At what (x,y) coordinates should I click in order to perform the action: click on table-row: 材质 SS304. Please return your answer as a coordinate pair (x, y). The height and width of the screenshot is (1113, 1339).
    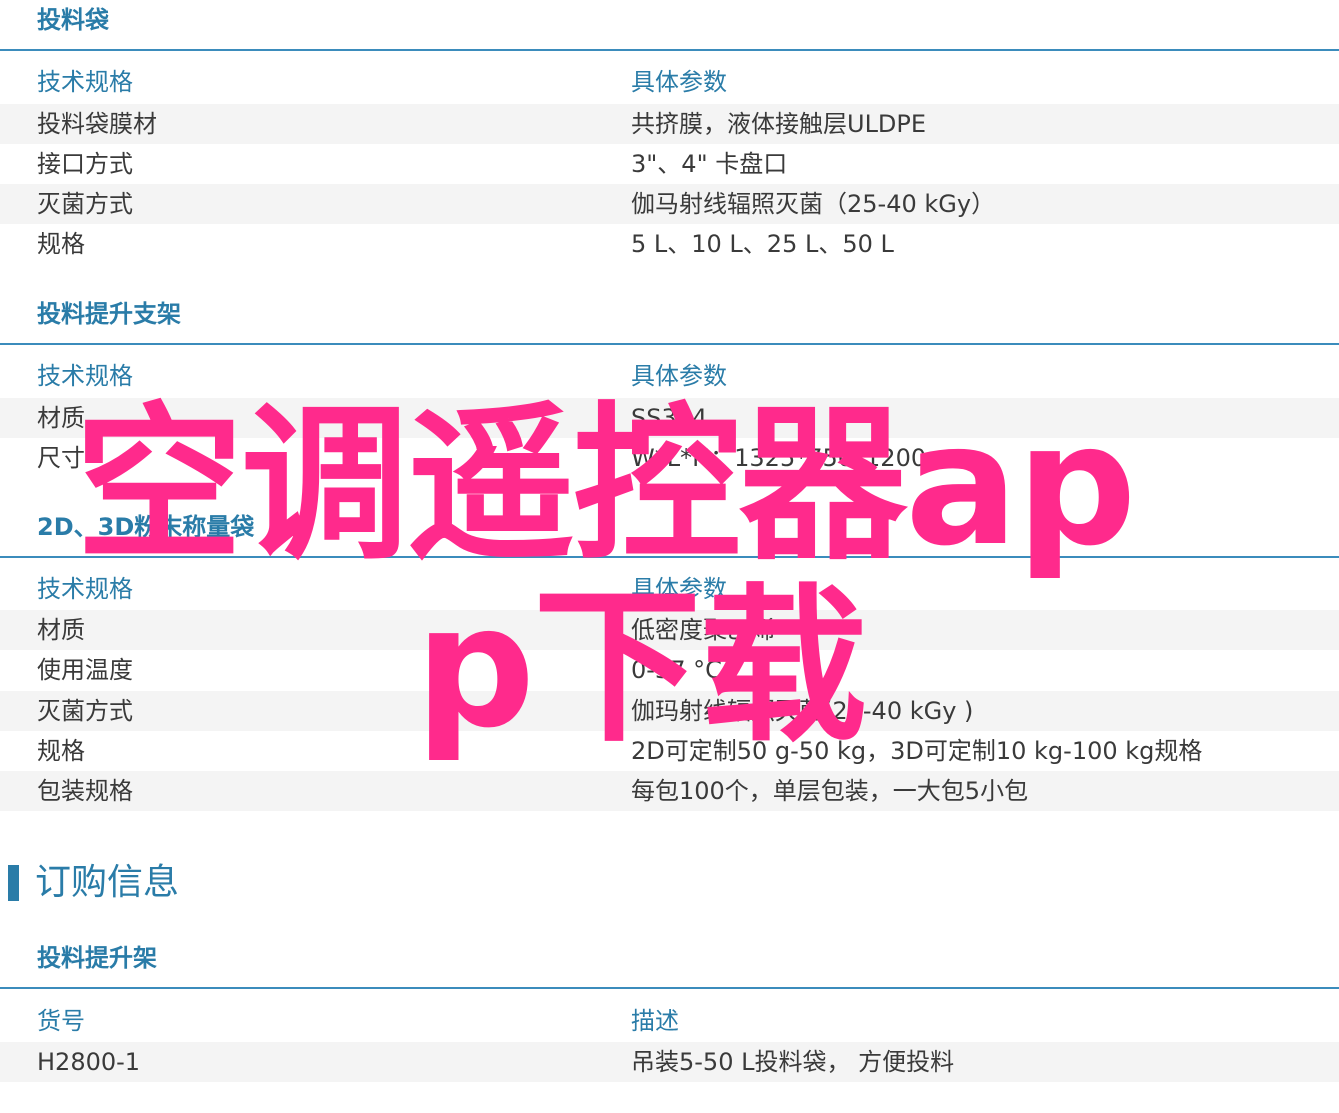
    Looking at the image, I should click on (669, 418).